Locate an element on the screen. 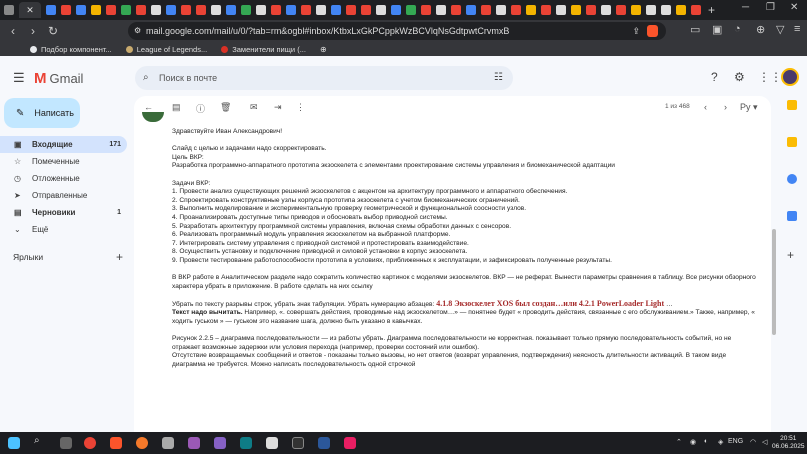 This screenshot has height=454, width=807. archive-icon: ▤ is located at coordinates (176, 107).